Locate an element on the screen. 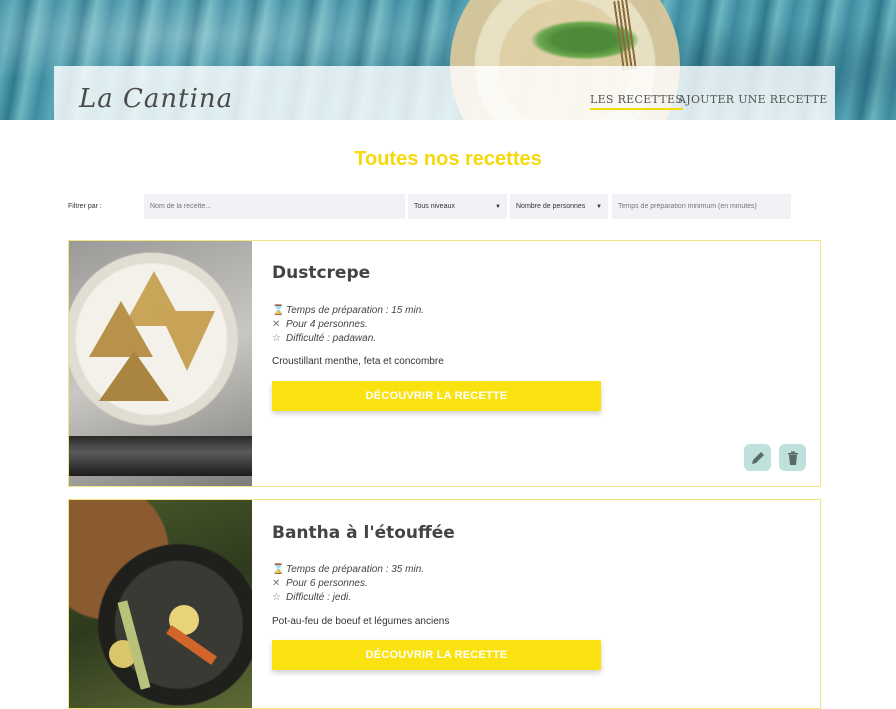 This screenshot has height=709, width=896. recipe-name-input is located at coordinates (274, 206).